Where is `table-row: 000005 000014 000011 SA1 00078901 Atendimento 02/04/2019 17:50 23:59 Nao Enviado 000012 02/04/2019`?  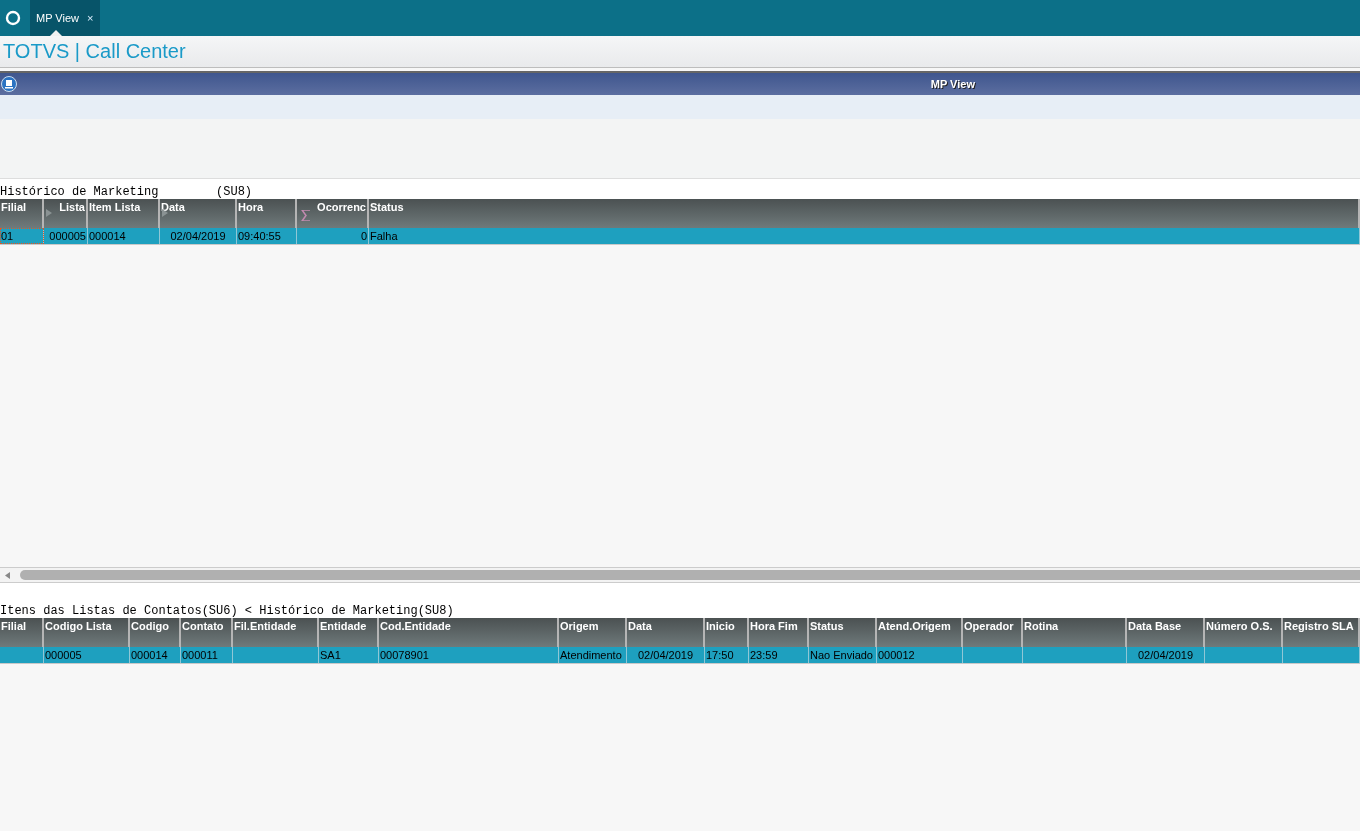 table-row: 000005 000014 000011 SA1 00078901 Atendimento 02/04/2019 17:50 23:59 Nao Enviado 000012 02/04/2019 is located at coordinates (680, 655).